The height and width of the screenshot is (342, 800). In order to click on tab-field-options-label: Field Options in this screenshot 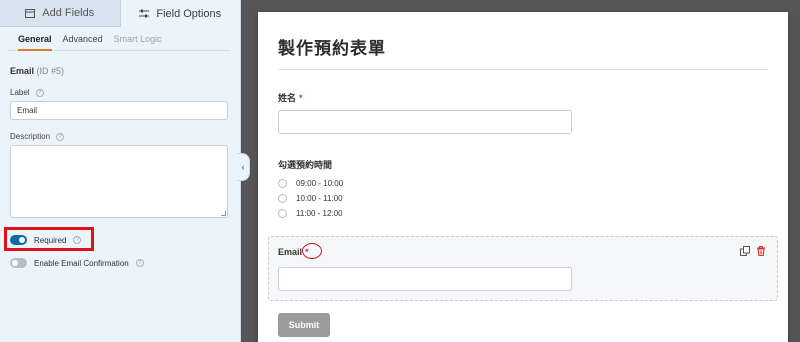, I will do `click(189, 13)`.